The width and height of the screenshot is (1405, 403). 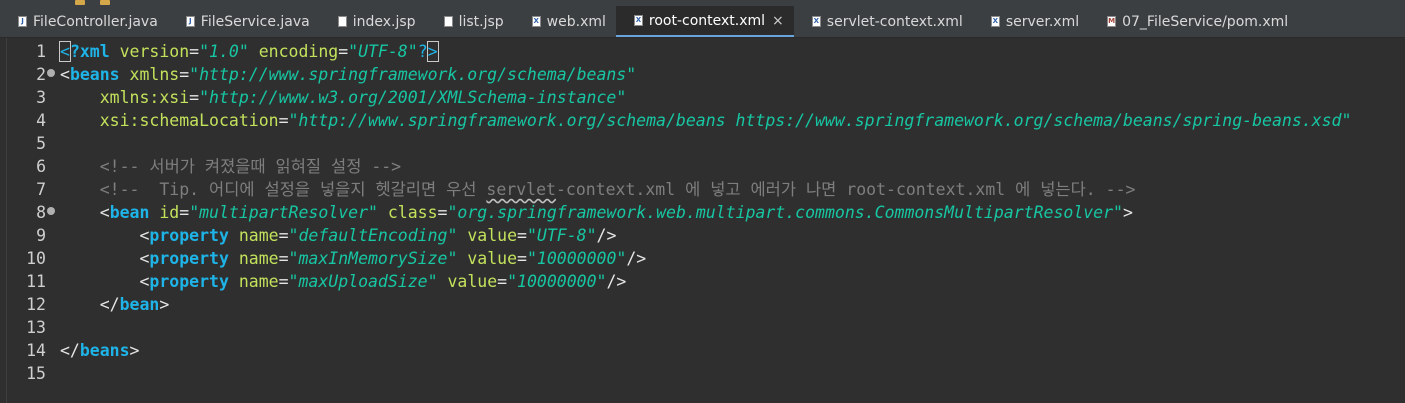 What do you see at coordinates (702, 166) in the screenshot?
I see `code-line: 6 <!-- 서버가 켜졌을때 읽혀질 설정 -->` at bounding box center [702, 166].